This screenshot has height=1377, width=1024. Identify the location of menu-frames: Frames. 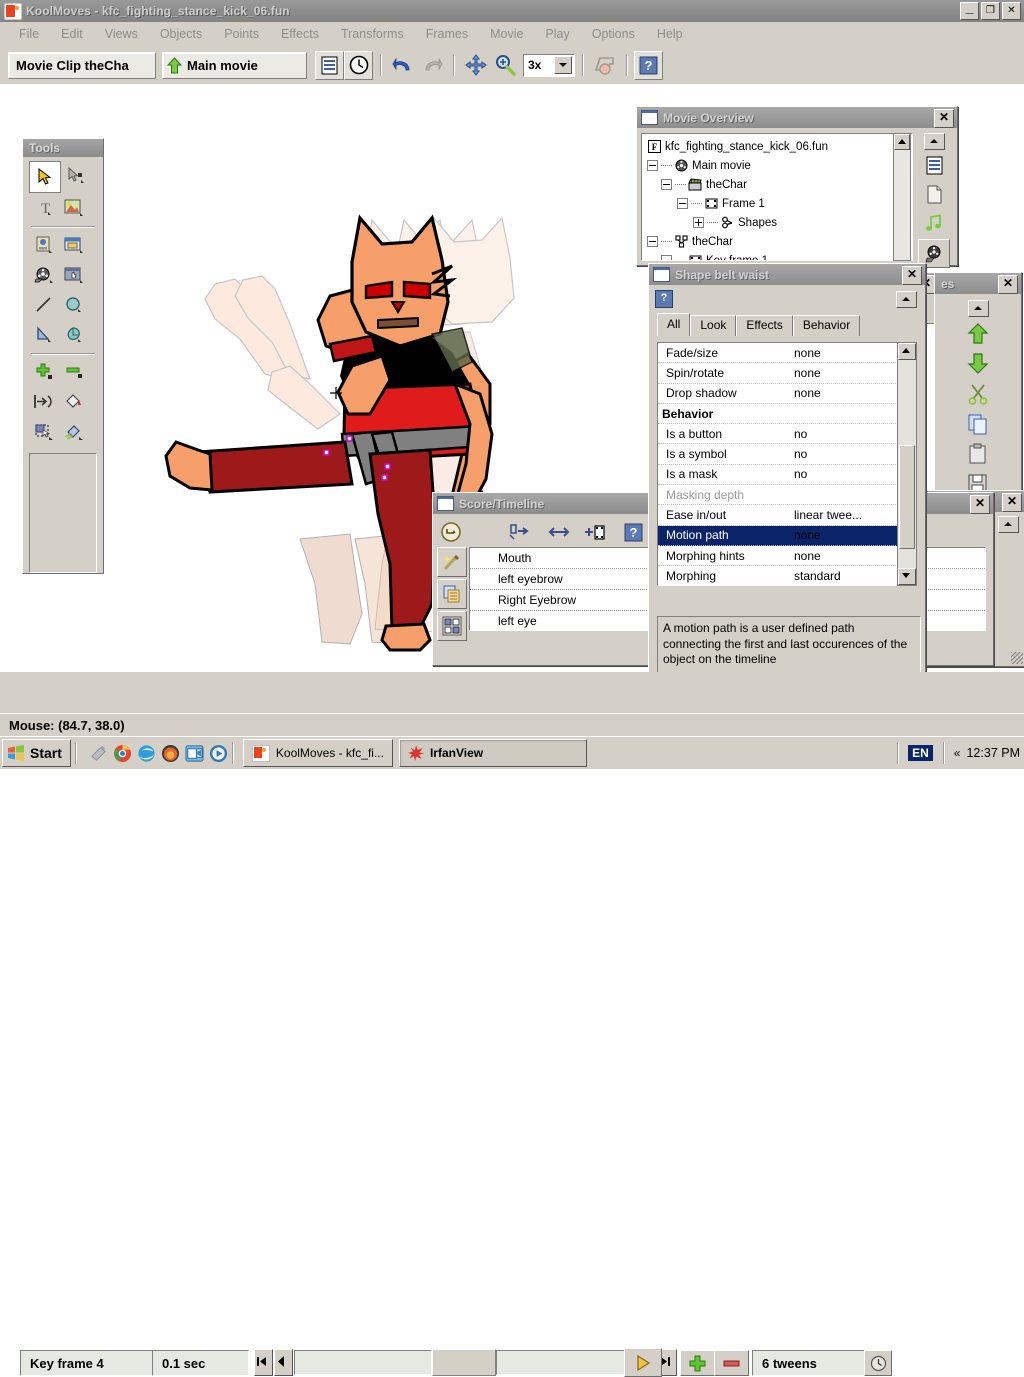
(447, 34).